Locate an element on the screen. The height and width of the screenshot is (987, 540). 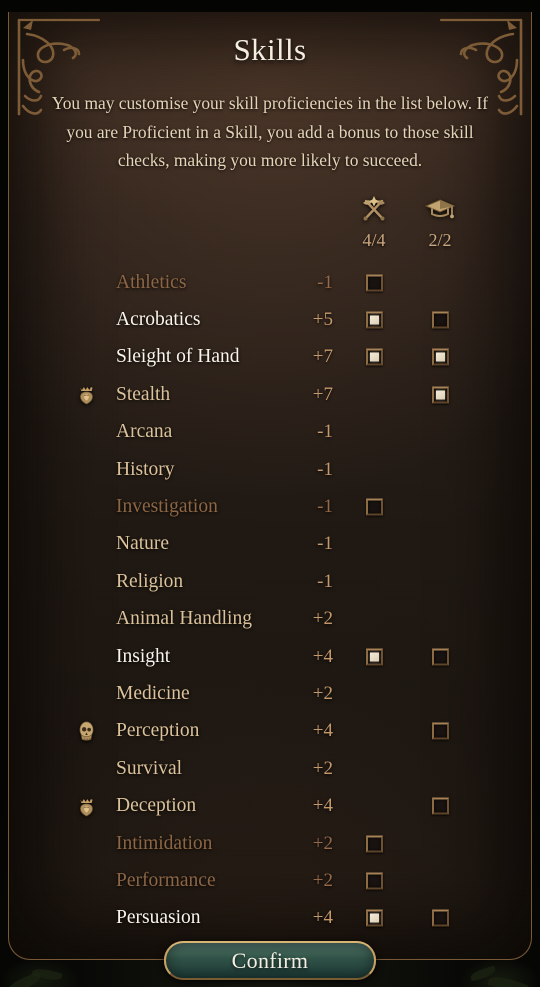
skull-icon is located at coordinates (86, 731).